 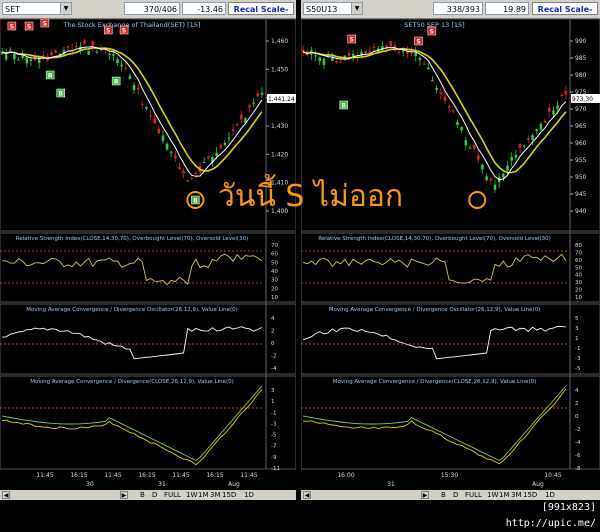 I want to click on macd-osc-tick-label: 0, so click(x=273, y=344).